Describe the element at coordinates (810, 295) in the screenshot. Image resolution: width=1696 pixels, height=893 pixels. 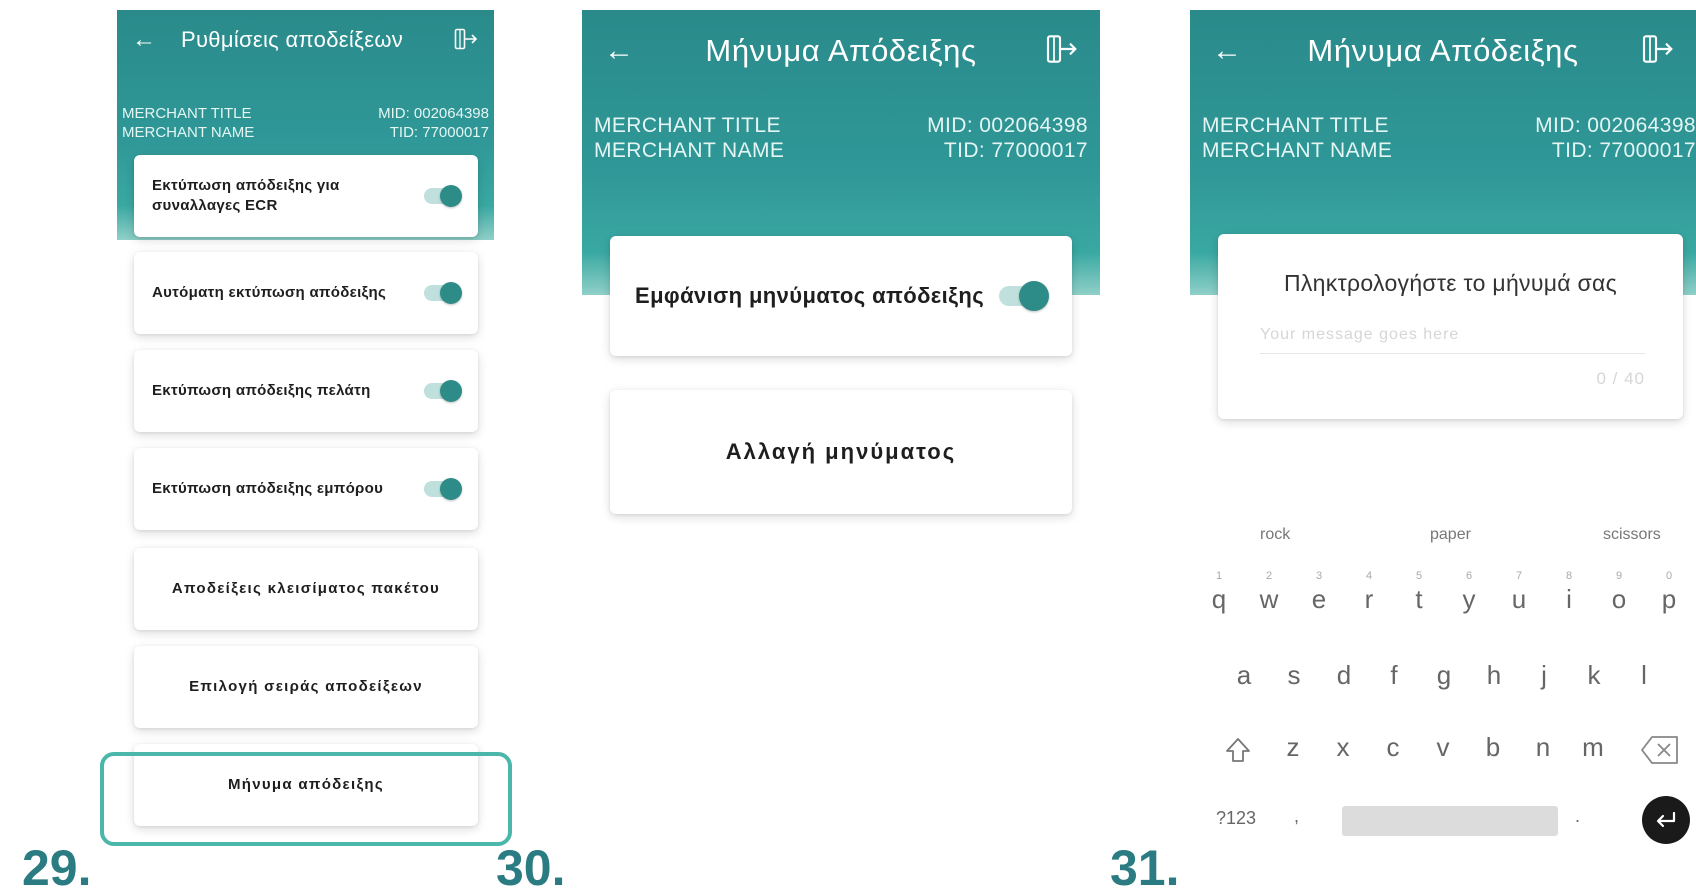
I see `setting-label: Εμφάνιση μηνύματος απόδειξης` at that location.